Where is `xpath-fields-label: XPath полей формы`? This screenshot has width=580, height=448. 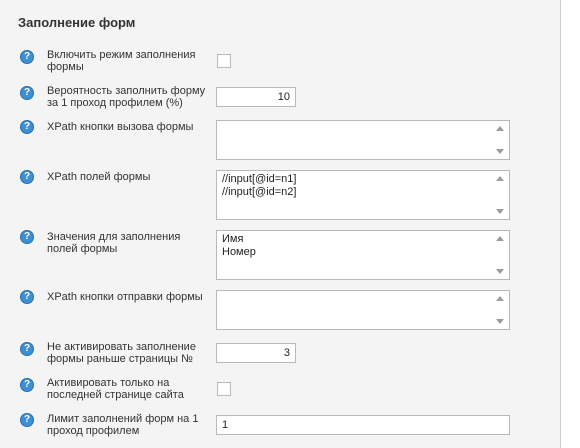 xpath-fields-label: XPath полей формы is located at coordinates (99, 177).